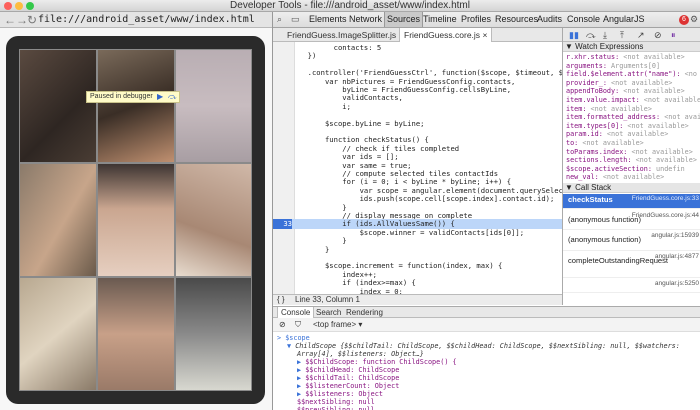  I want to click on watch-expression: field.$element.attr("name"): <no, so click(631, 74).